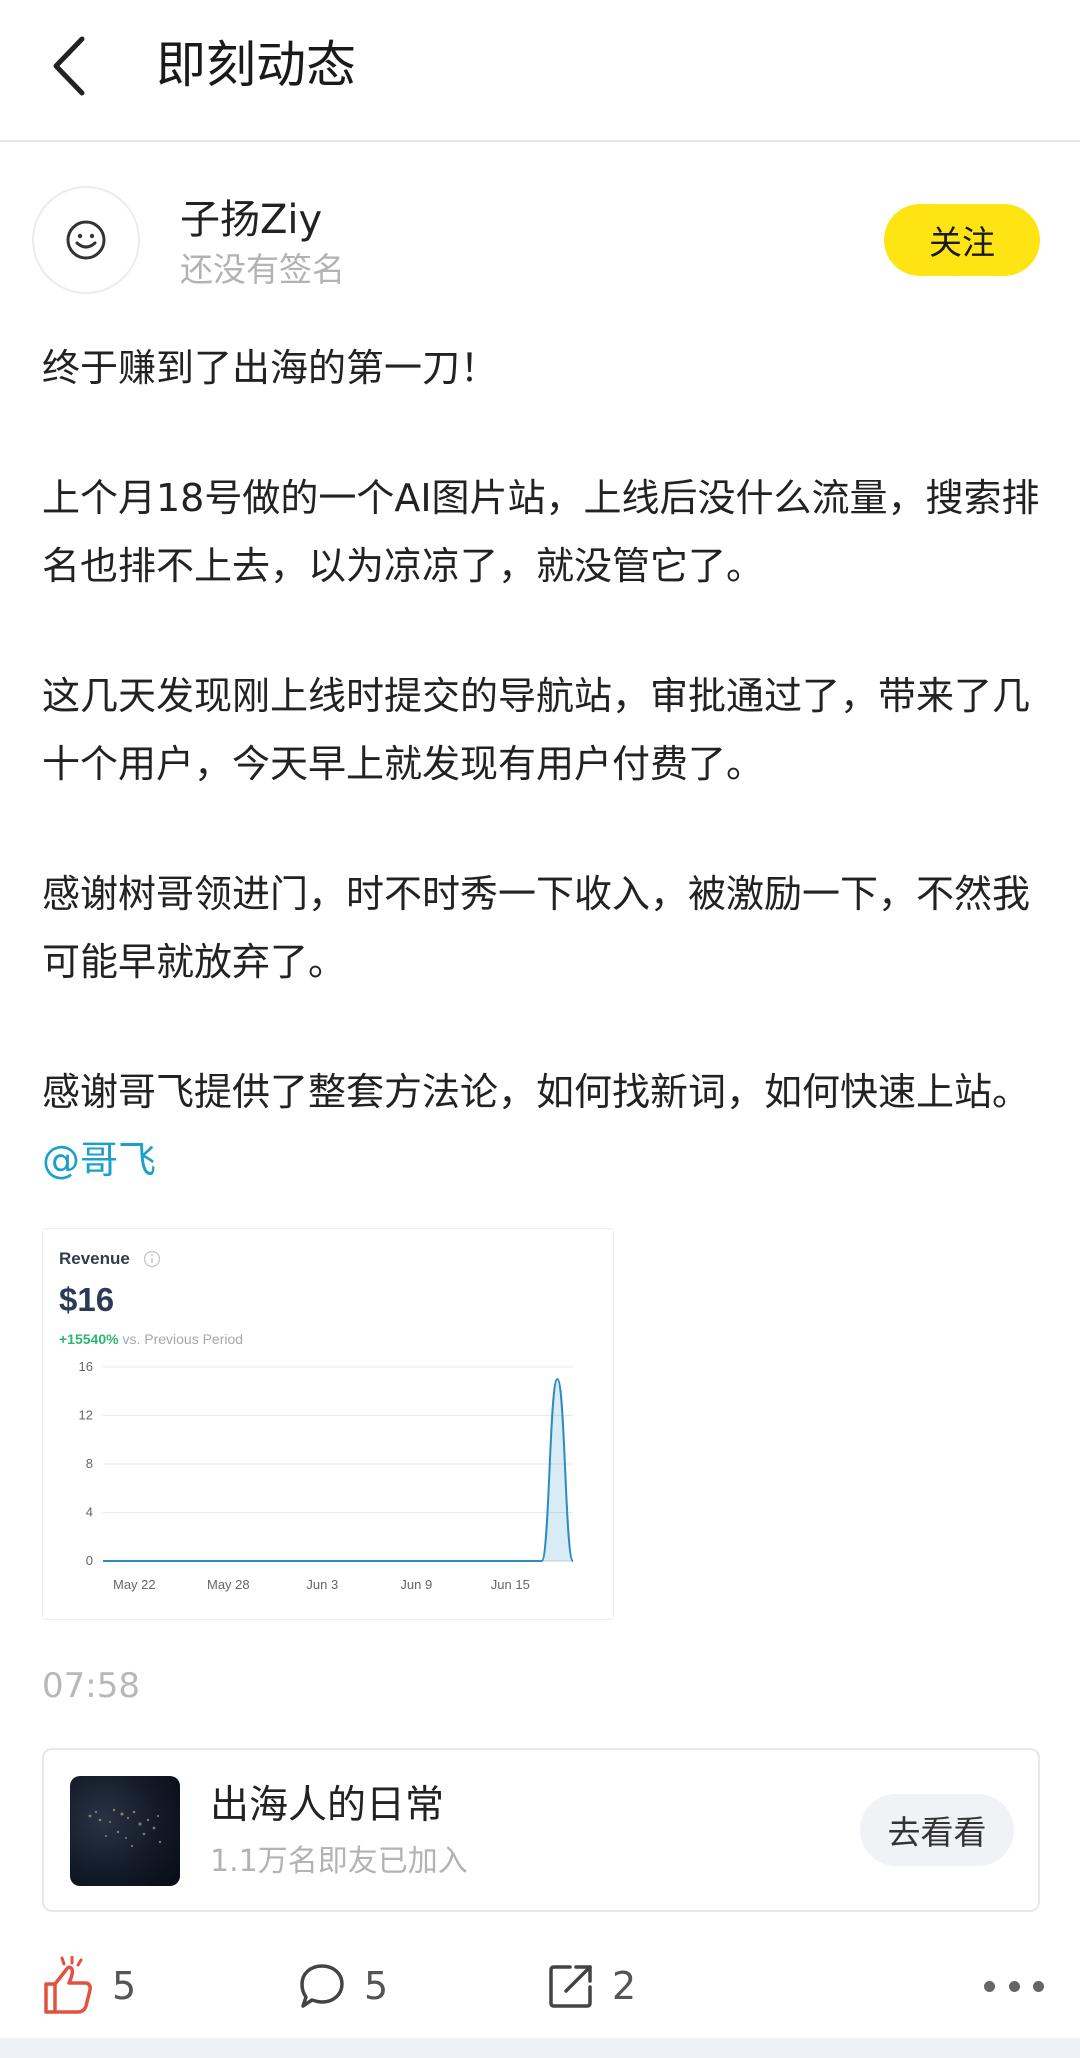  I want to click on page-title: 即刻动态, so click(256, 65).